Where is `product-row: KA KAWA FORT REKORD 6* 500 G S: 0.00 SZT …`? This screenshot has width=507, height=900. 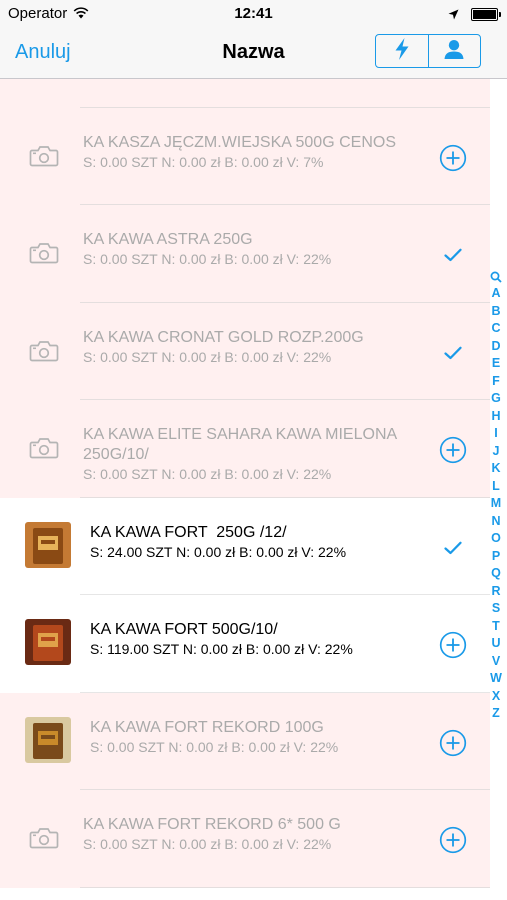 product-row: KA KAWA FORT REKORD 6* 500 G S: 0.00 SZT … is located at coordinates (245, 839).